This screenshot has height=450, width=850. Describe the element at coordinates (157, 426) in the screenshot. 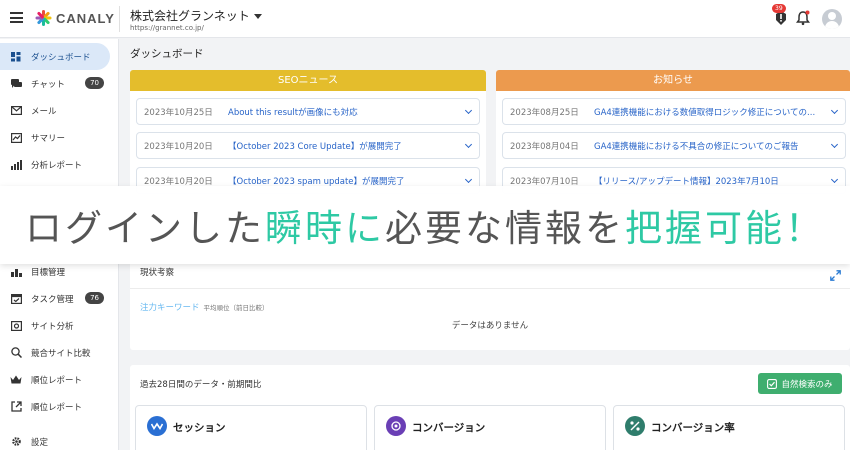

I see `wave-icon` at that location.